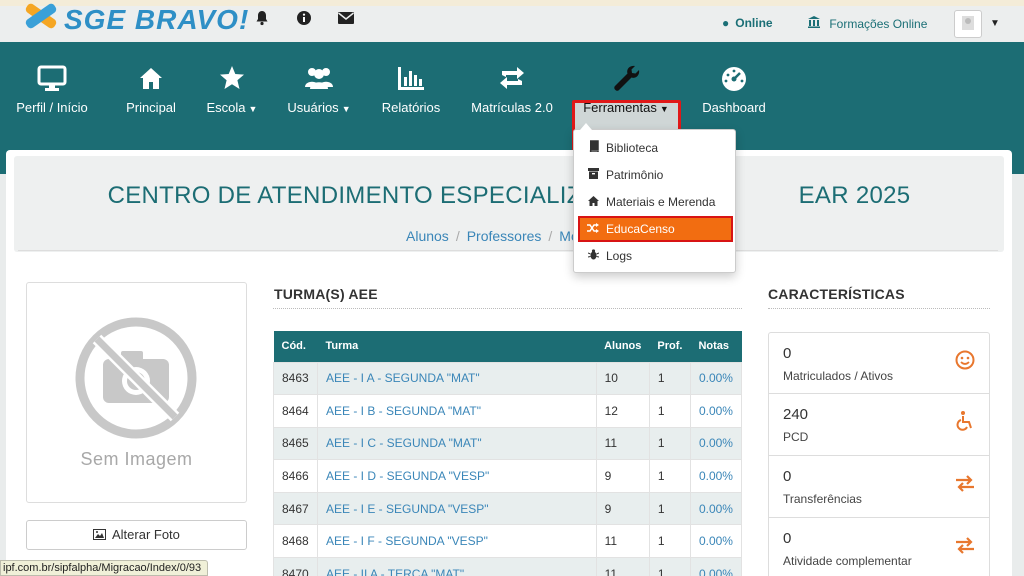  I want to click on nav-label: Dashboard, so click(734, 107).